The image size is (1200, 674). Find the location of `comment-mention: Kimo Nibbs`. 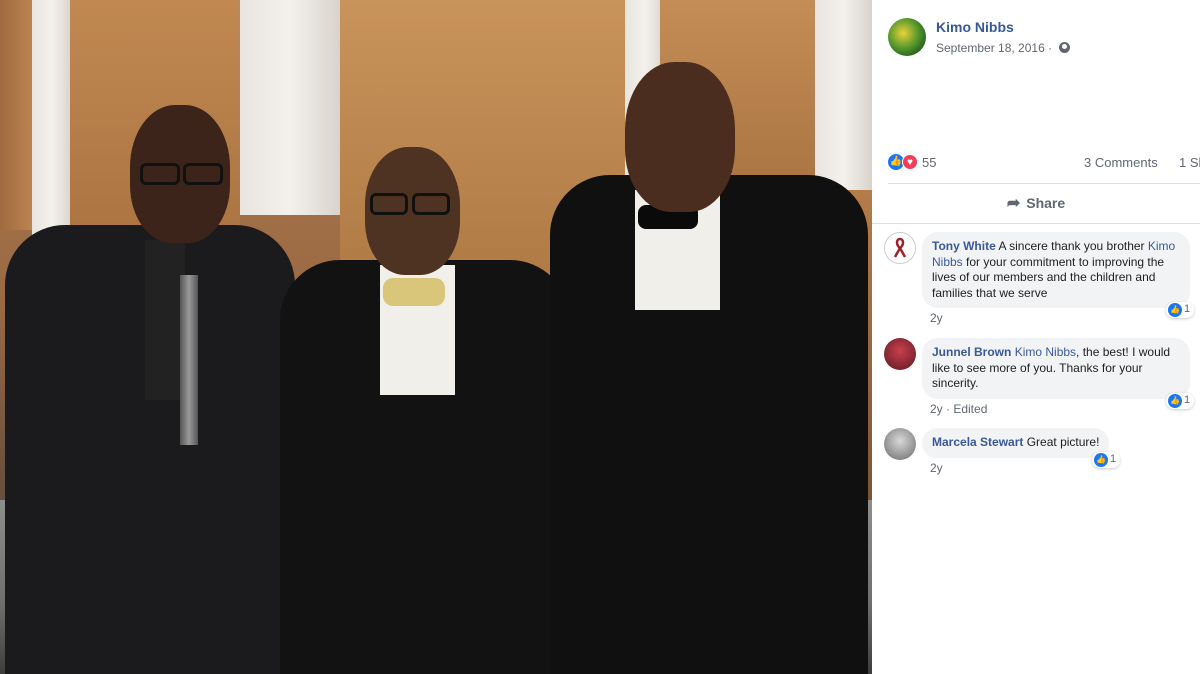

comment-mention: Kimo Nibbs is located at coordinates (1045, 352).